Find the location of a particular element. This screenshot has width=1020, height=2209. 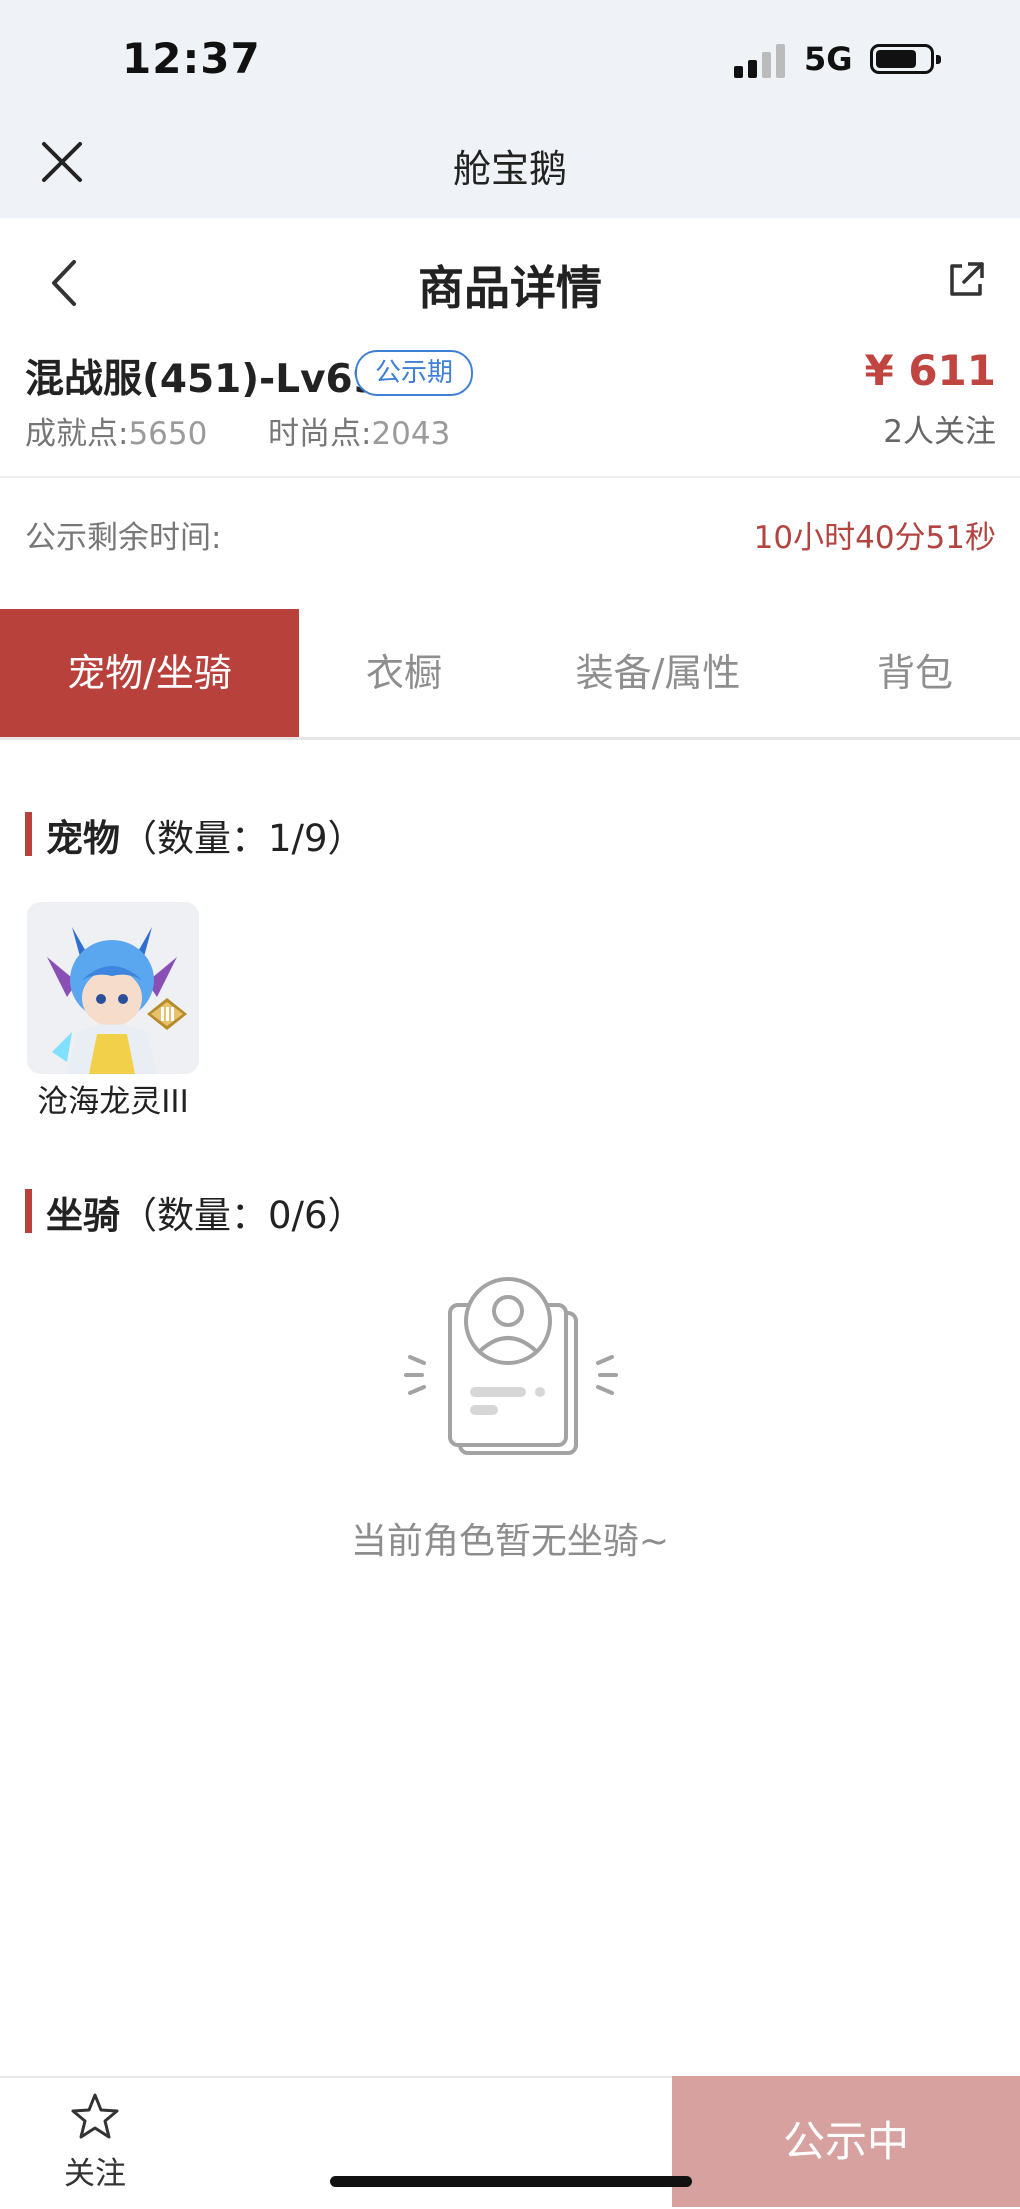

share-icon is located at coordinates (966, 280).